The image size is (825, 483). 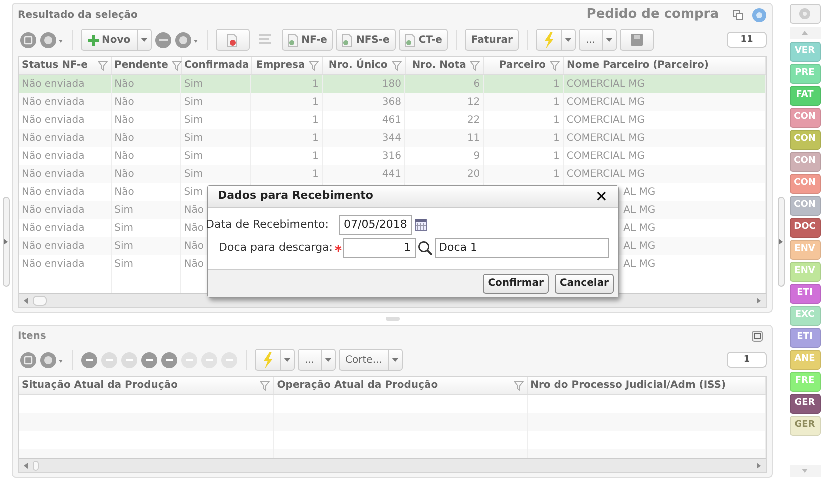 I want to click on record-count: 11, so click(x=747, y=40).